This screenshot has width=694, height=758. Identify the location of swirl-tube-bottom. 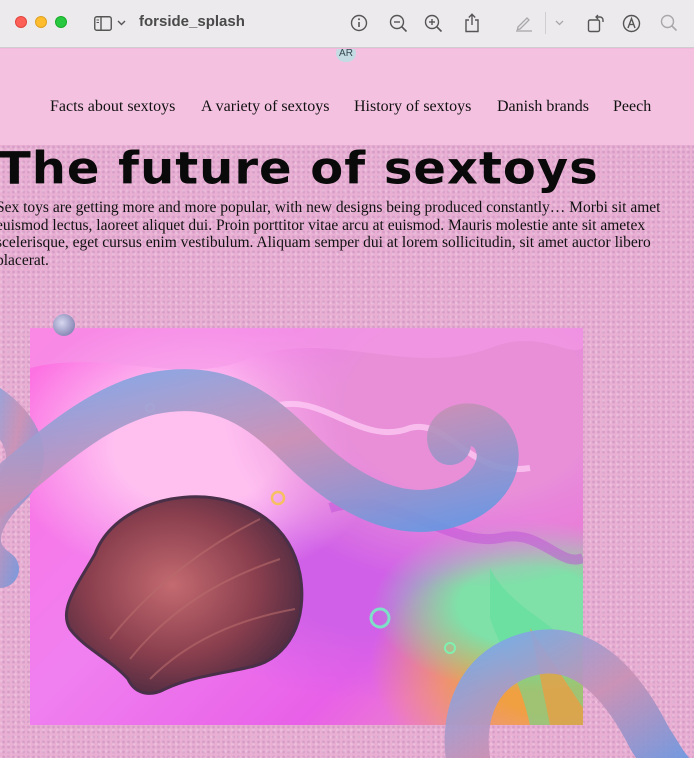
(567, 693).